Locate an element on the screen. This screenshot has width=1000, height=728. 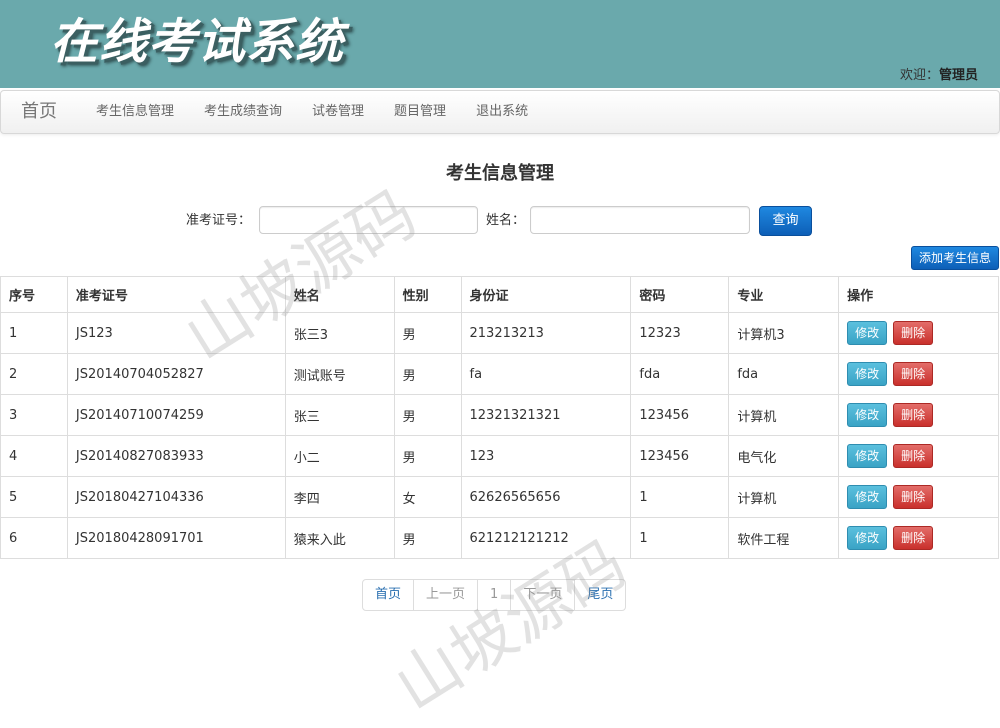
col-header-index: 序号 is located at coordinates (34, 294).